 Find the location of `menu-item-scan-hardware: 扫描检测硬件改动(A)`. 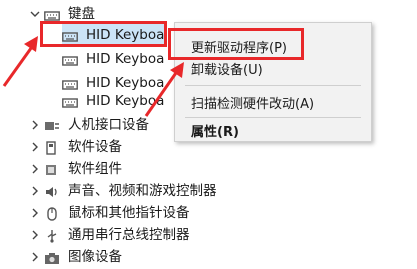

menu-item-scan-hardware: 扫描检测硬件改动(A) is located at coordinates (273, 102).